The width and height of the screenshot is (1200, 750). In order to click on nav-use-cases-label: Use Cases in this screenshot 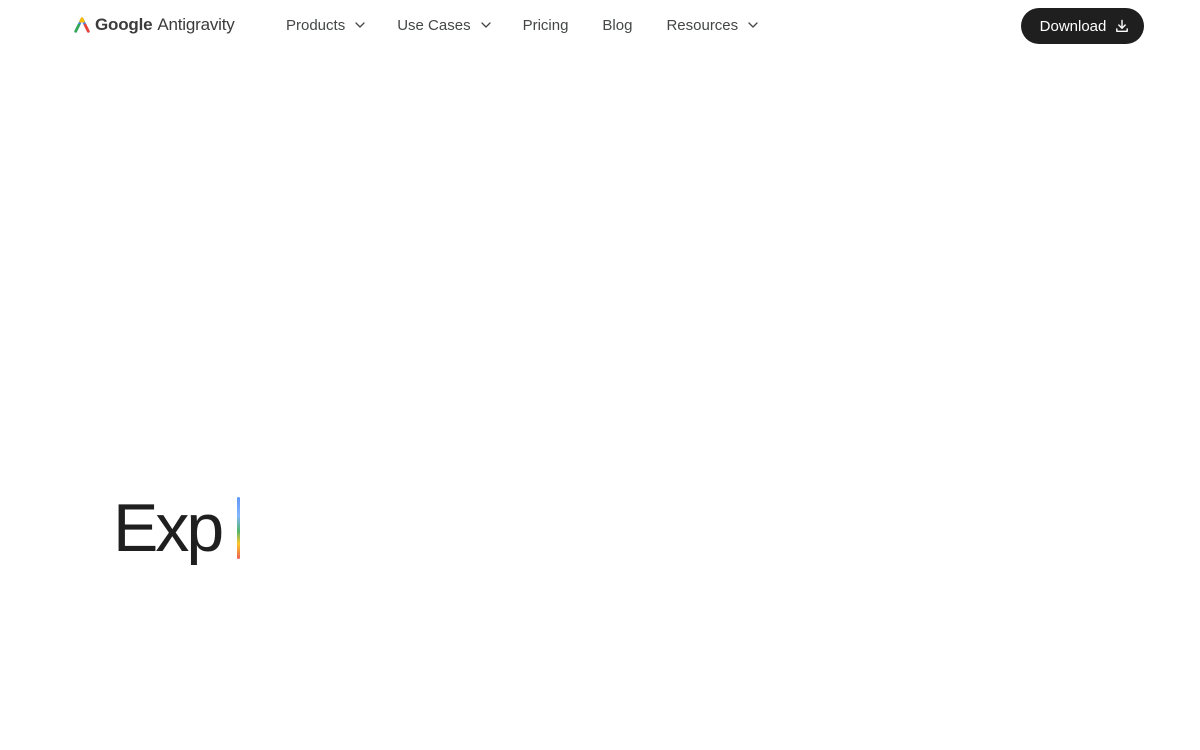, I will do `click(434, 25)`.